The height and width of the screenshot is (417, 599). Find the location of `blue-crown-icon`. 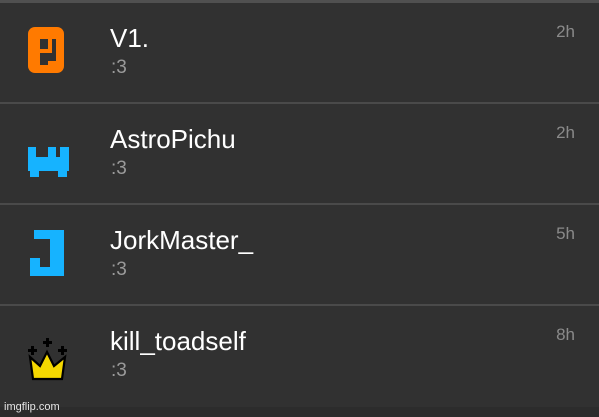

blue-crown-icon is located at coordinates (48, 153).